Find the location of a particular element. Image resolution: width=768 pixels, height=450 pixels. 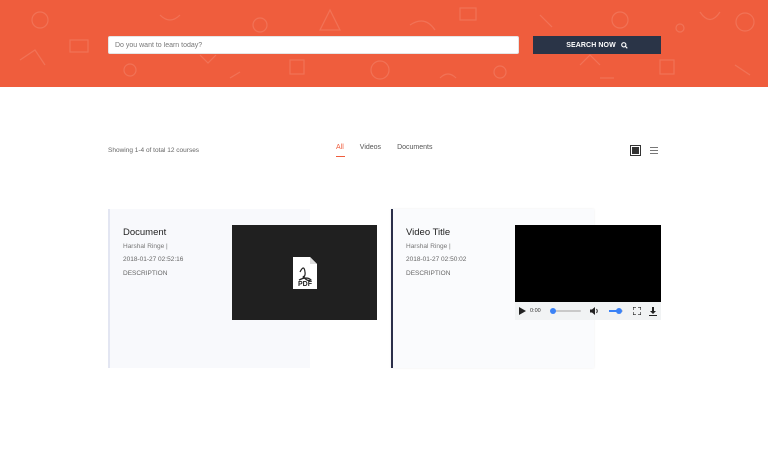

tab-videos: Videos is located at coordinates (370, 149).